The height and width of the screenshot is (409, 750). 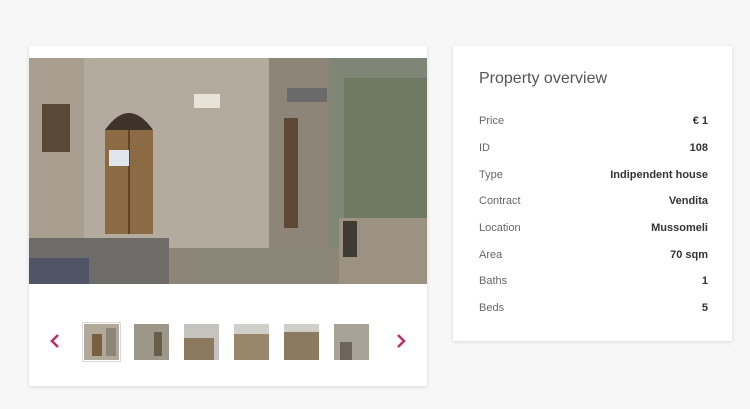 What do you see at coordinates (688, 201) in the screenshot?
I see `row-value: Vendita` at bounding box center [688, 201].